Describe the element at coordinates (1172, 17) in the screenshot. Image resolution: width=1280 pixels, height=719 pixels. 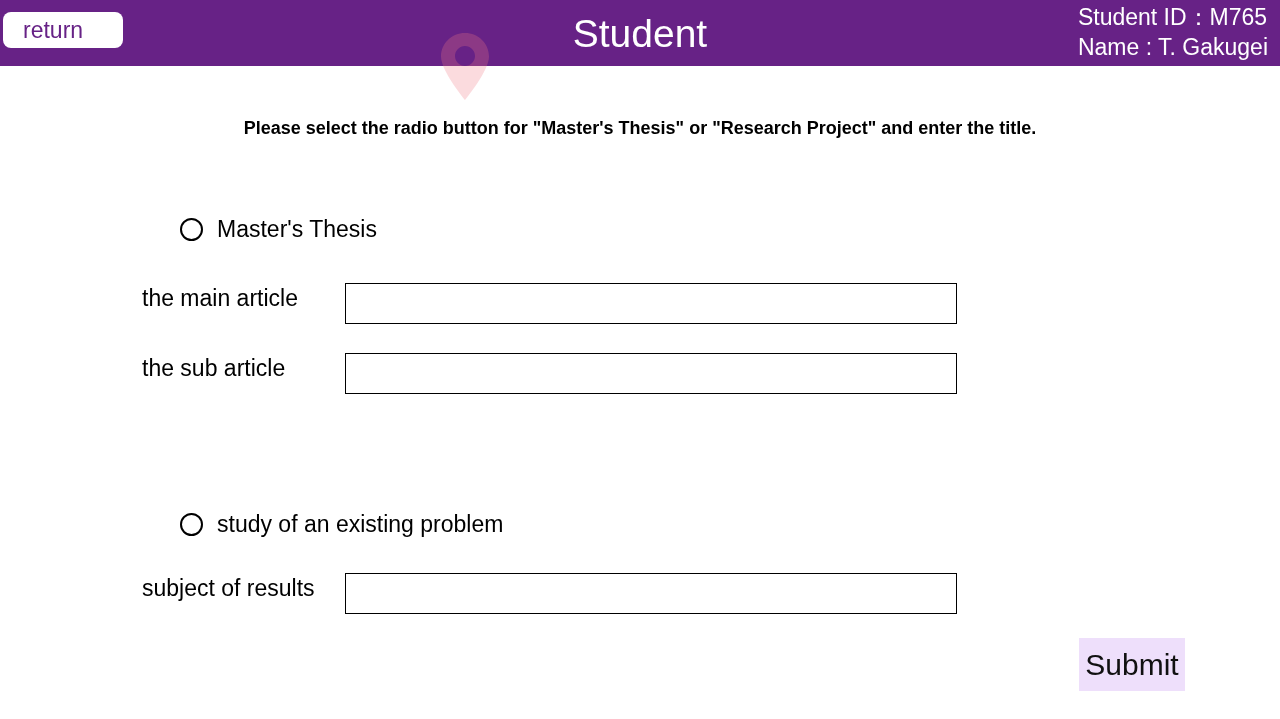
I see `student-id-text: Student ID：M765` at that location.